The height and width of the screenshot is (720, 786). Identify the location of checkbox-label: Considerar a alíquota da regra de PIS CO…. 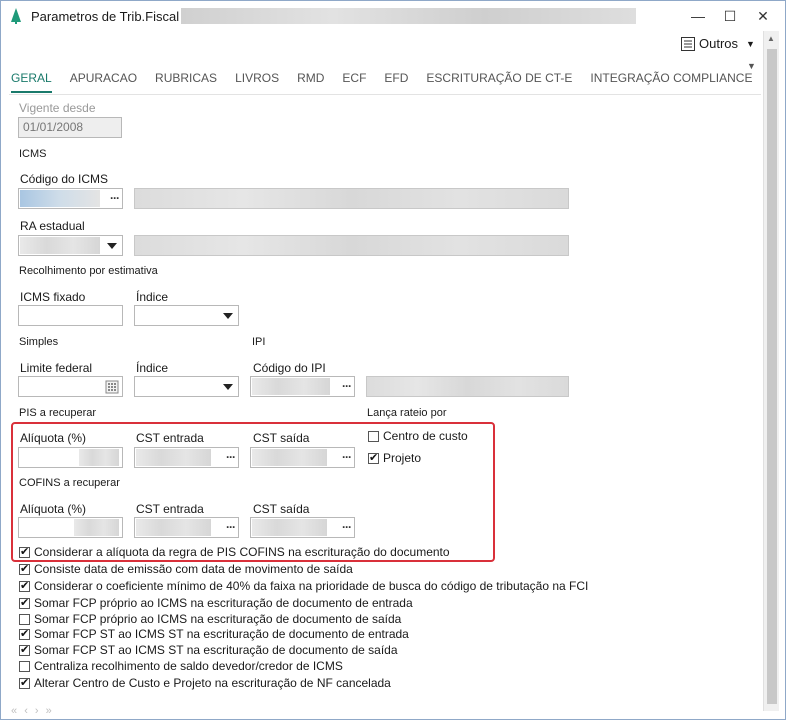
(242, 552).